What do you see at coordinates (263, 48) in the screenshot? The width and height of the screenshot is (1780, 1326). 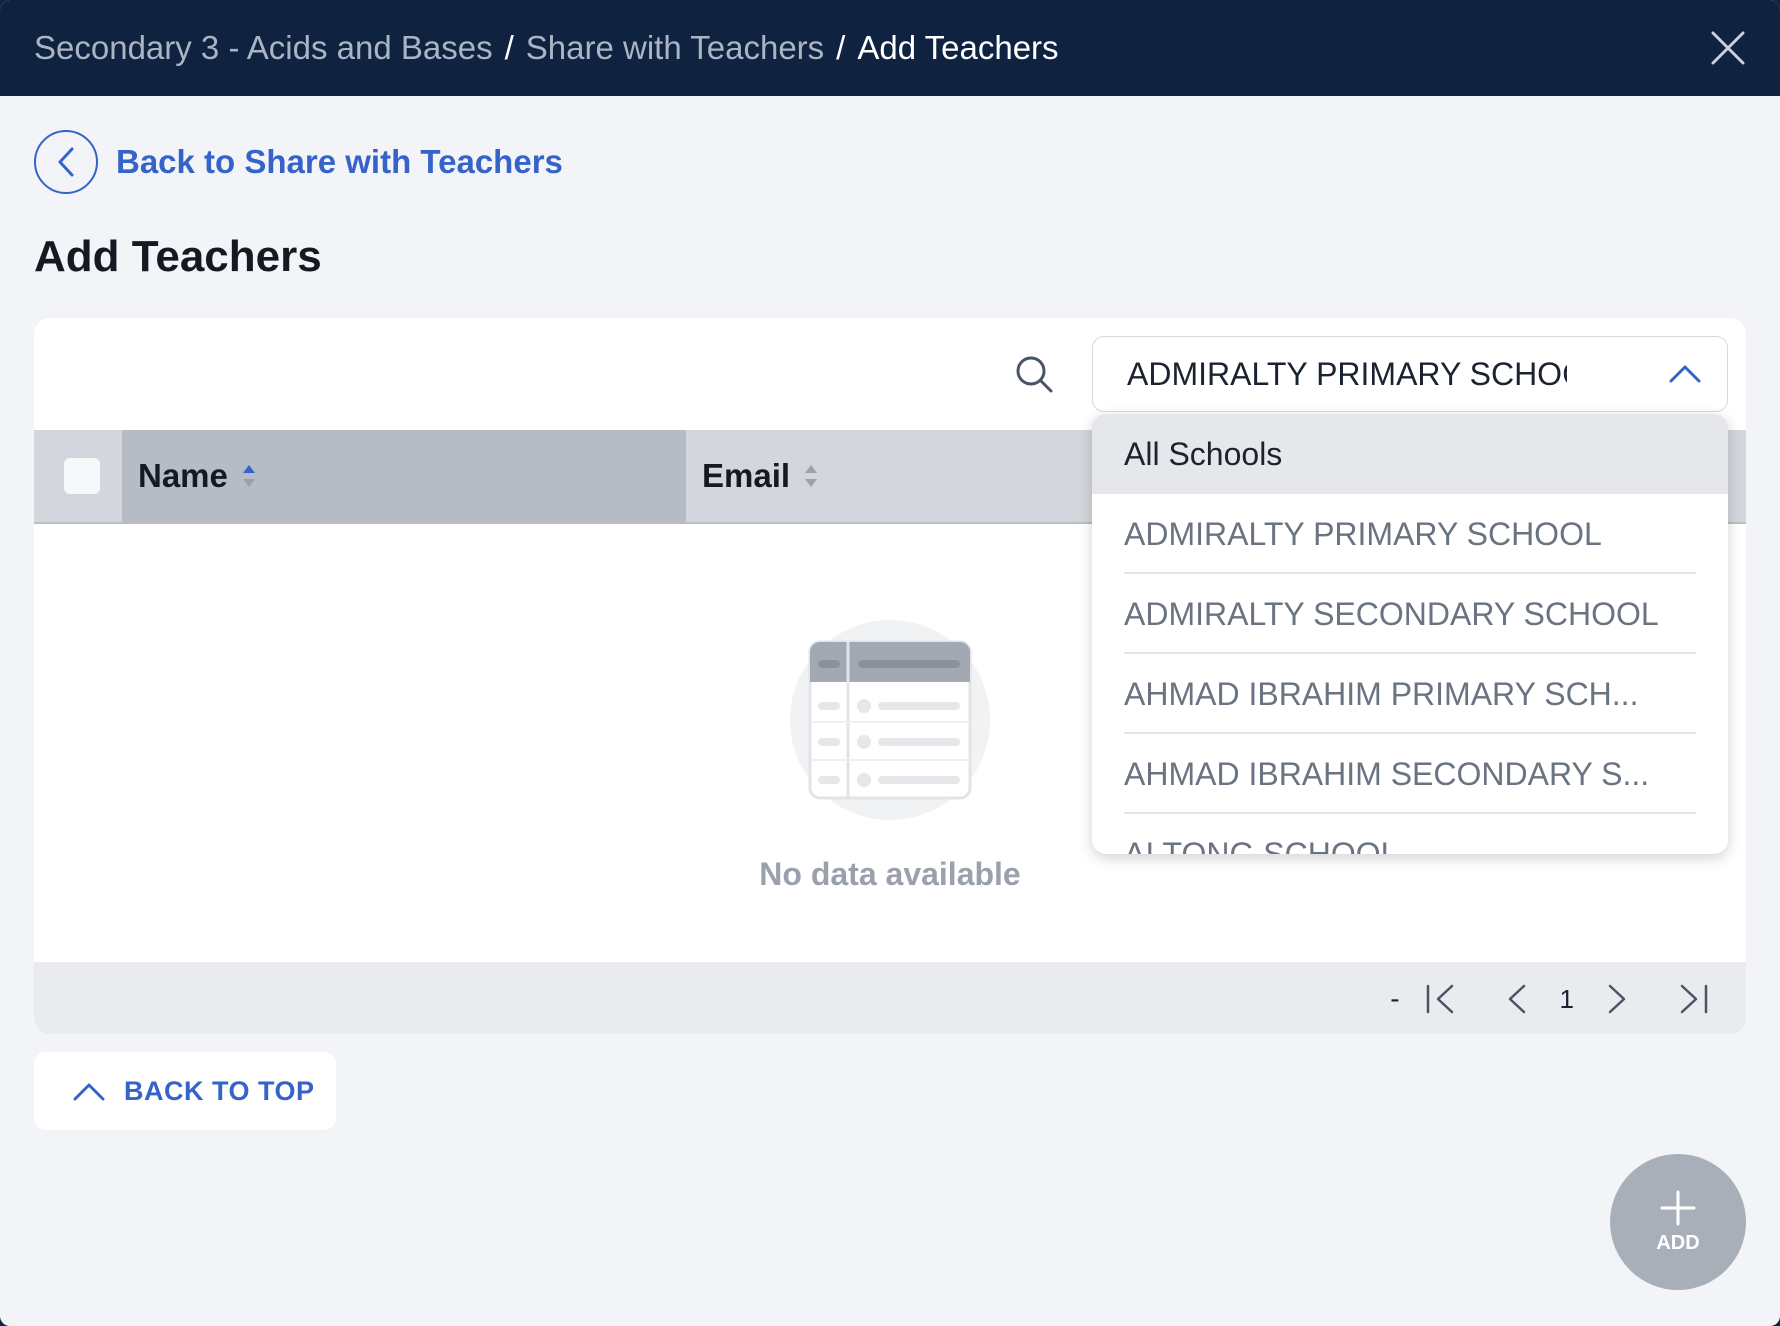 I see `breadcrumb-item-course: Secondary 3 - Acids and Bases` at bounding box center [263, 48].